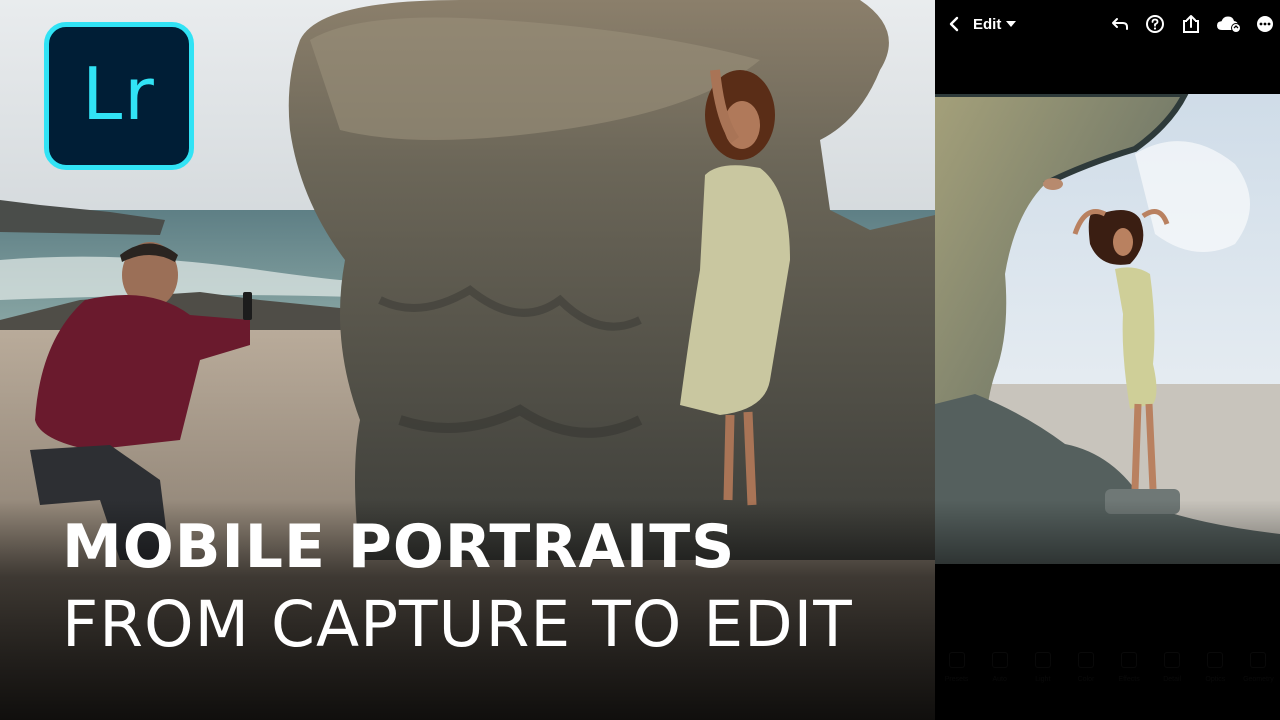 This screenshot has height=720, width=1280. I want to click on optics-icon, so click(1215, 660).